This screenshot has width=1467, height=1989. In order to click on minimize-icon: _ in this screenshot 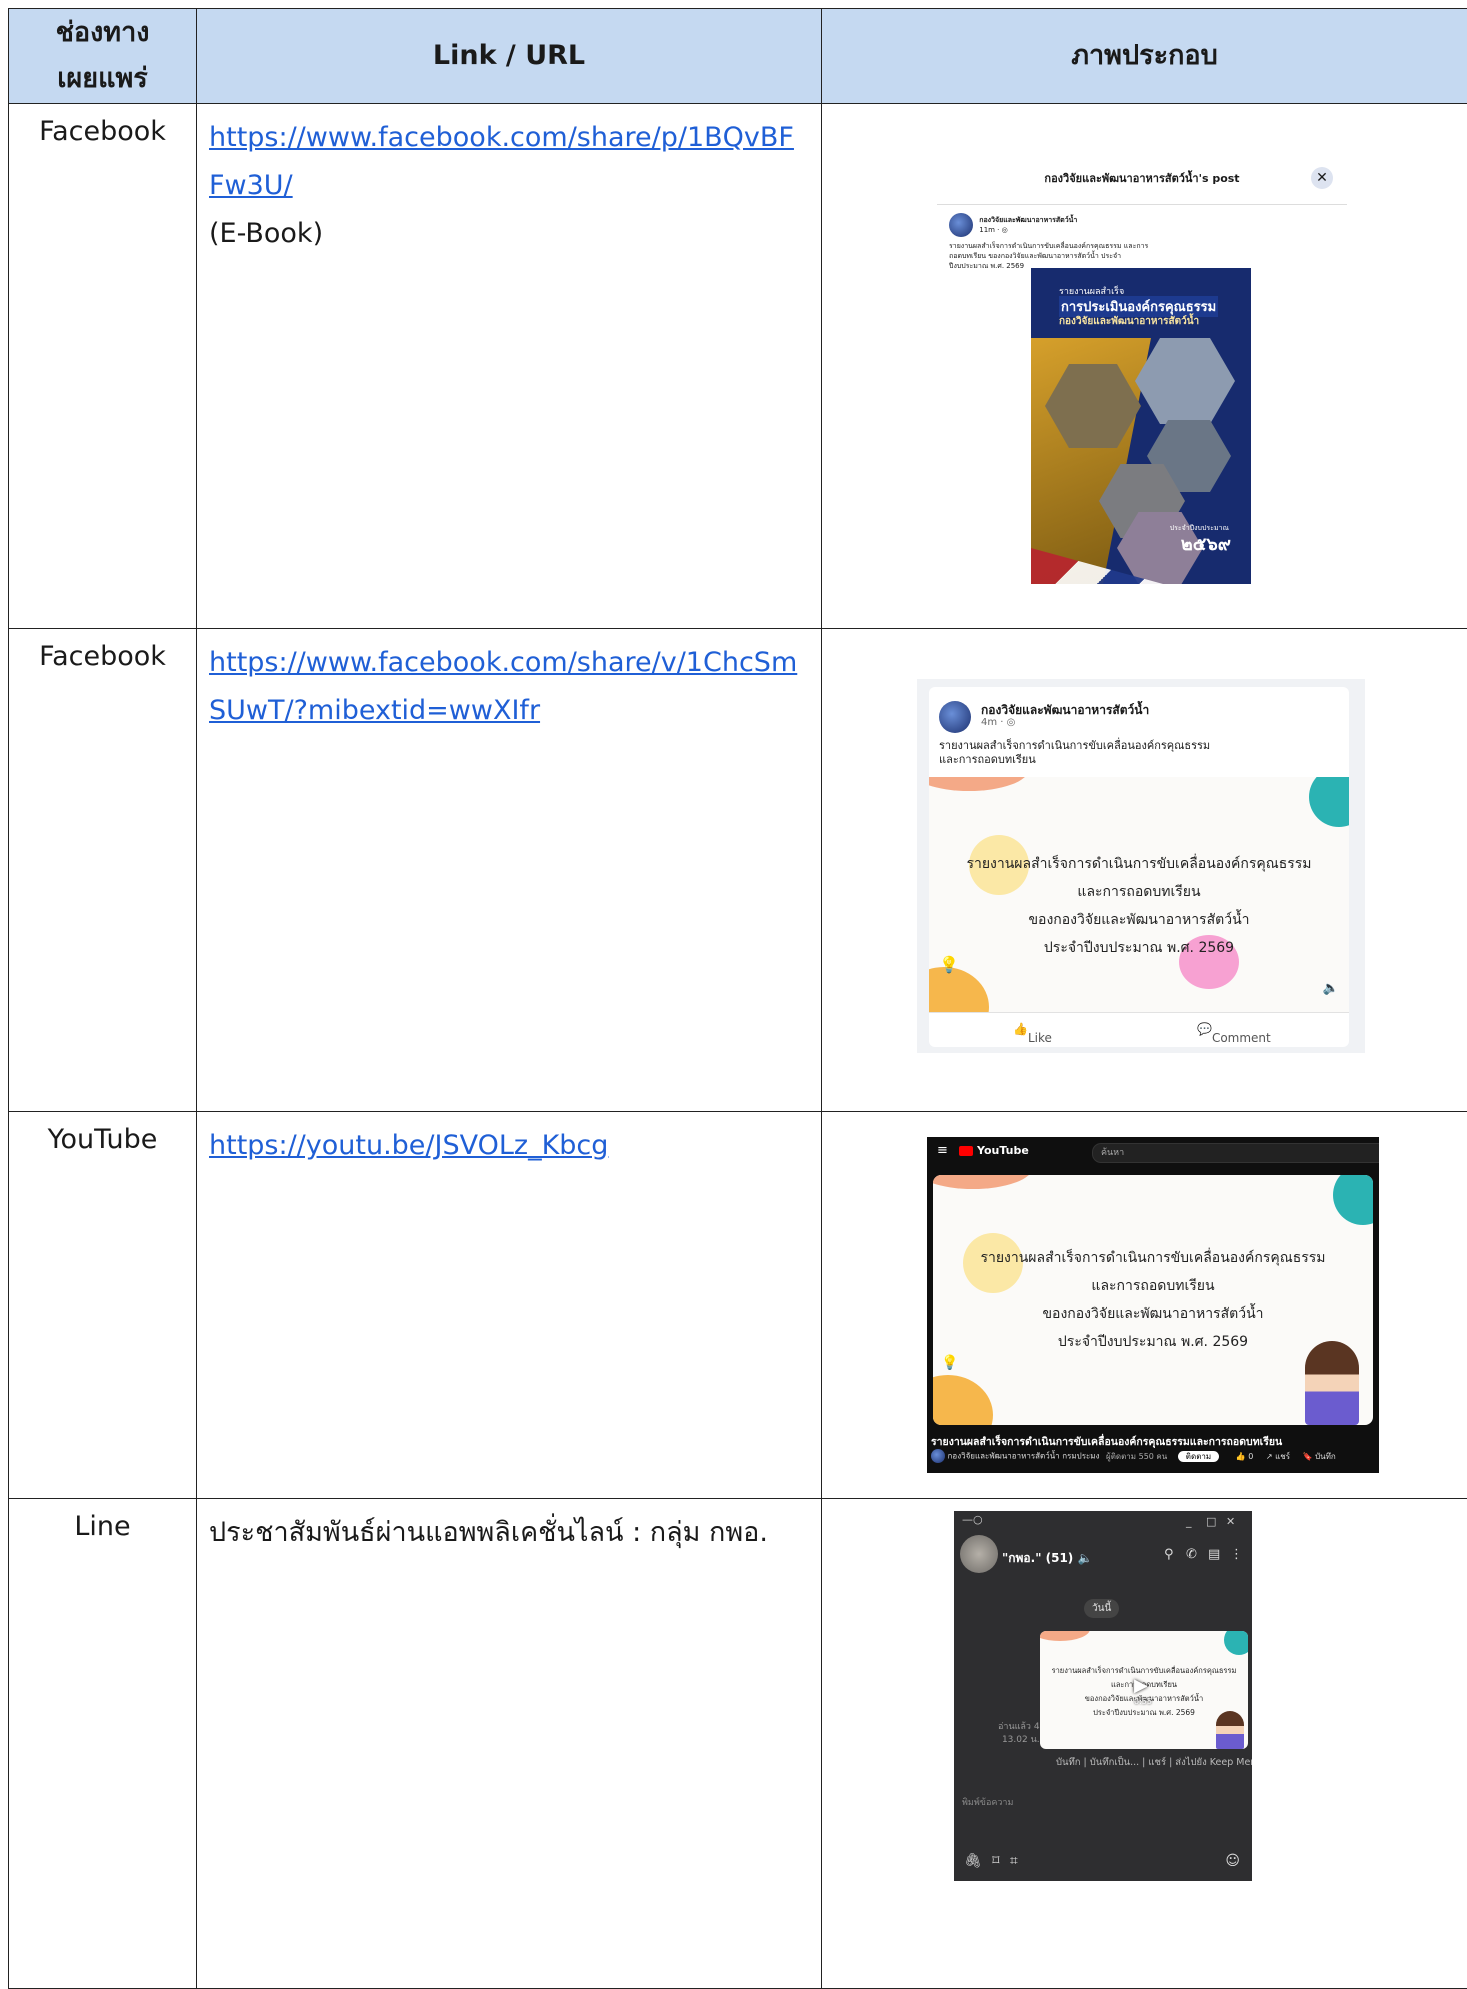, I will do `click(1189, 1521)`.